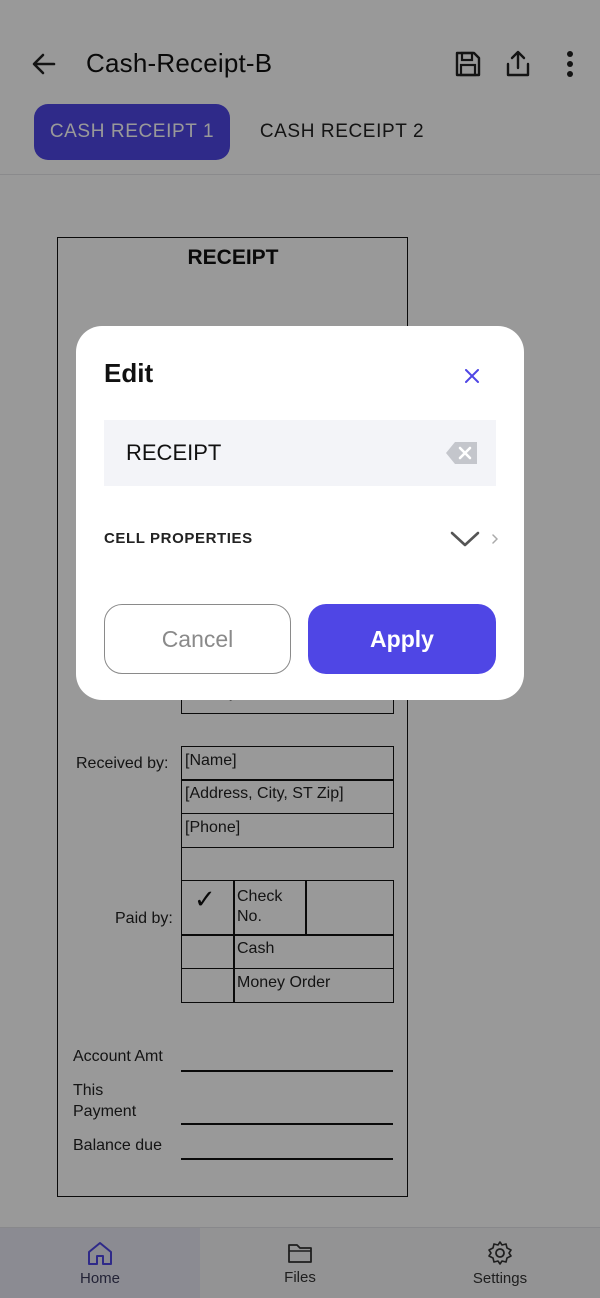  I want to click on edit-text-container, so click(300, 453).